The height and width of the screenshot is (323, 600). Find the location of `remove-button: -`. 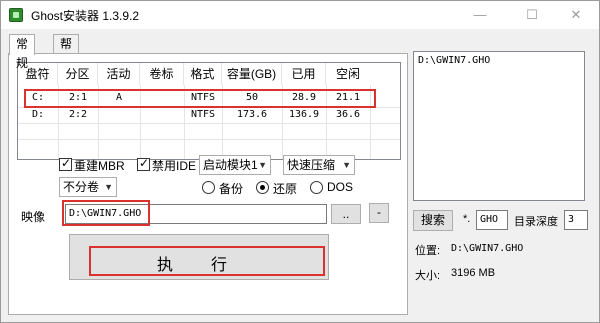

remove-button: - is located at coordinates (379, 213).